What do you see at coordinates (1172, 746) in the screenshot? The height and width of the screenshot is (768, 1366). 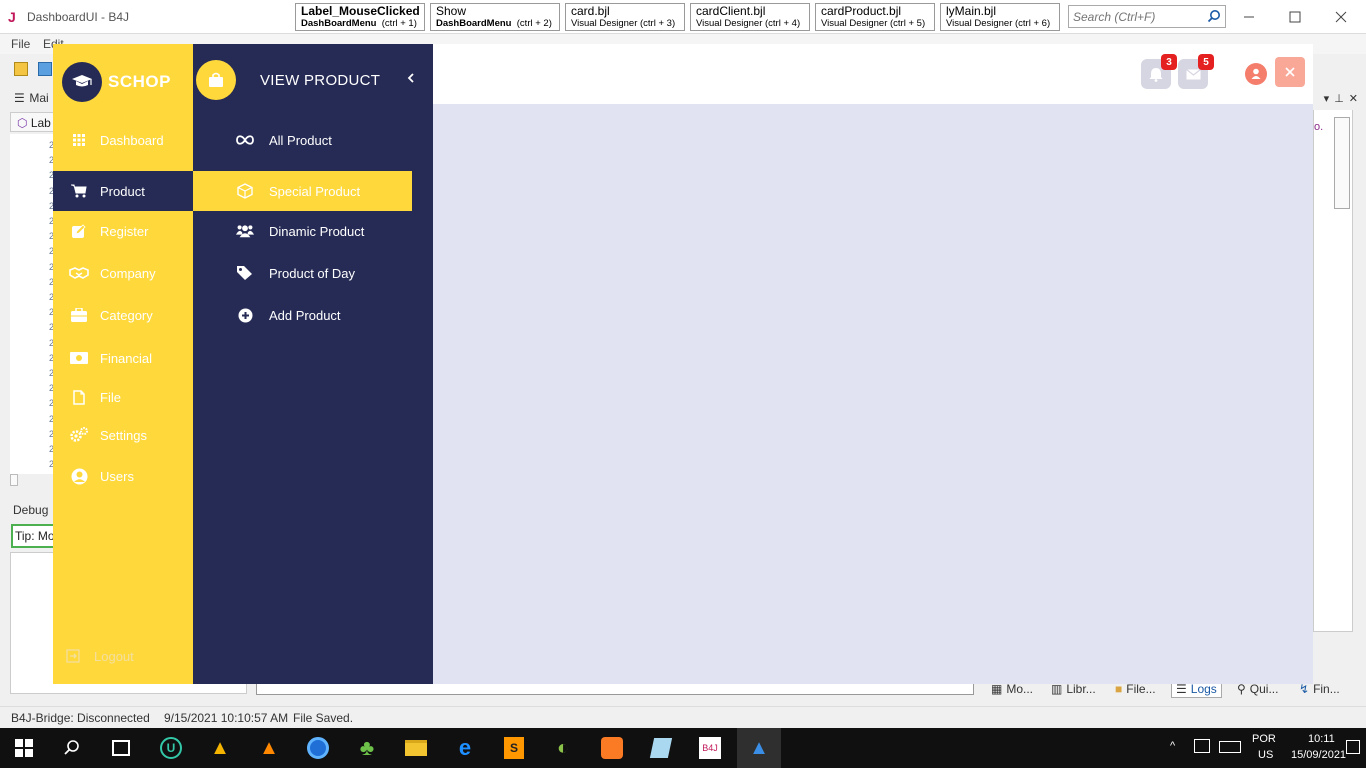 I see `tray-chevron-icon: ^` at bounding box center [1172, 746].